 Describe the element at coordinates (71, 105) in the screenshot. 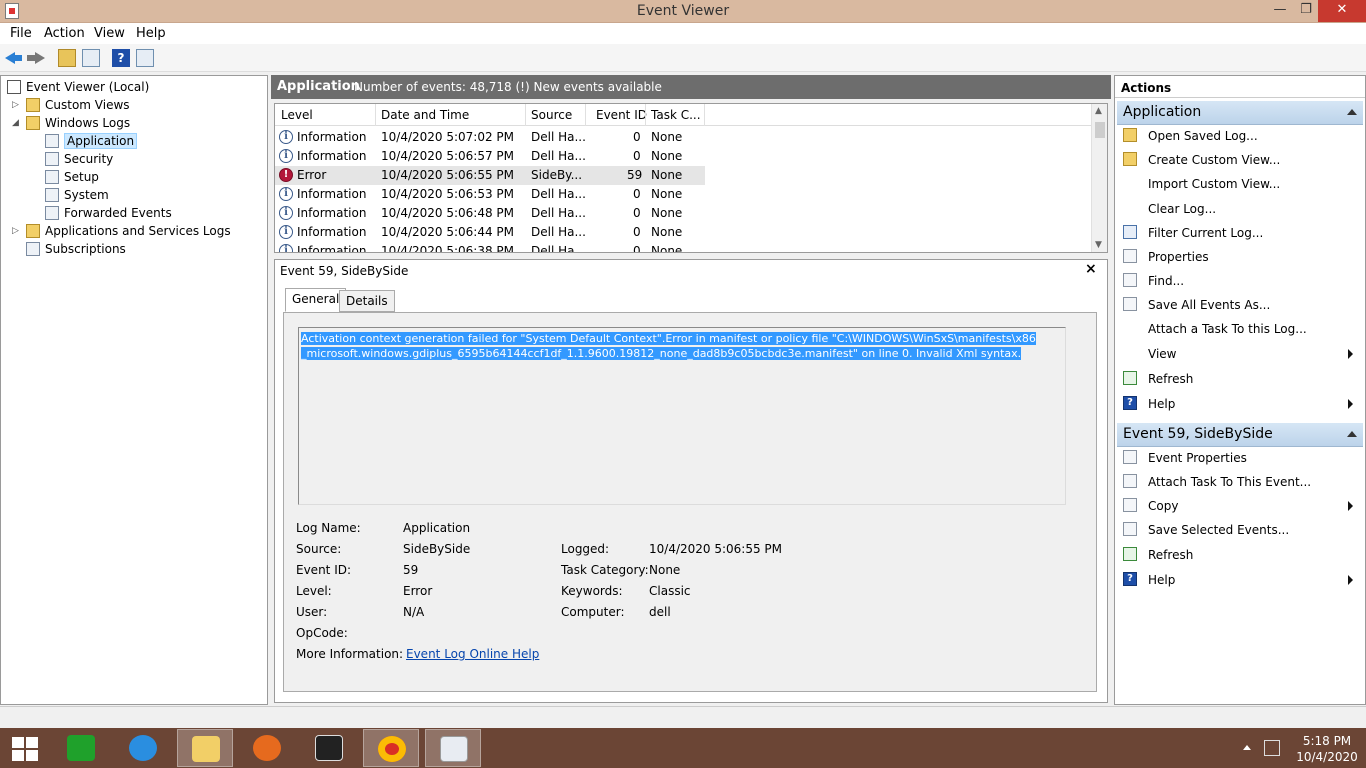

I see `tree-item-custom-views: ▷ Custom Views` at that location.